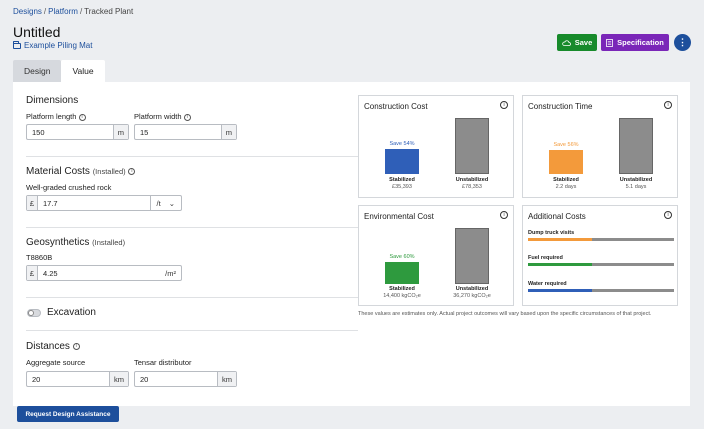 The height and width of the screenshot is (429, 704). Describe the element at coordinates (566, 145) in the screenshot. I see `construction-time-save: Save 56%` at that location.